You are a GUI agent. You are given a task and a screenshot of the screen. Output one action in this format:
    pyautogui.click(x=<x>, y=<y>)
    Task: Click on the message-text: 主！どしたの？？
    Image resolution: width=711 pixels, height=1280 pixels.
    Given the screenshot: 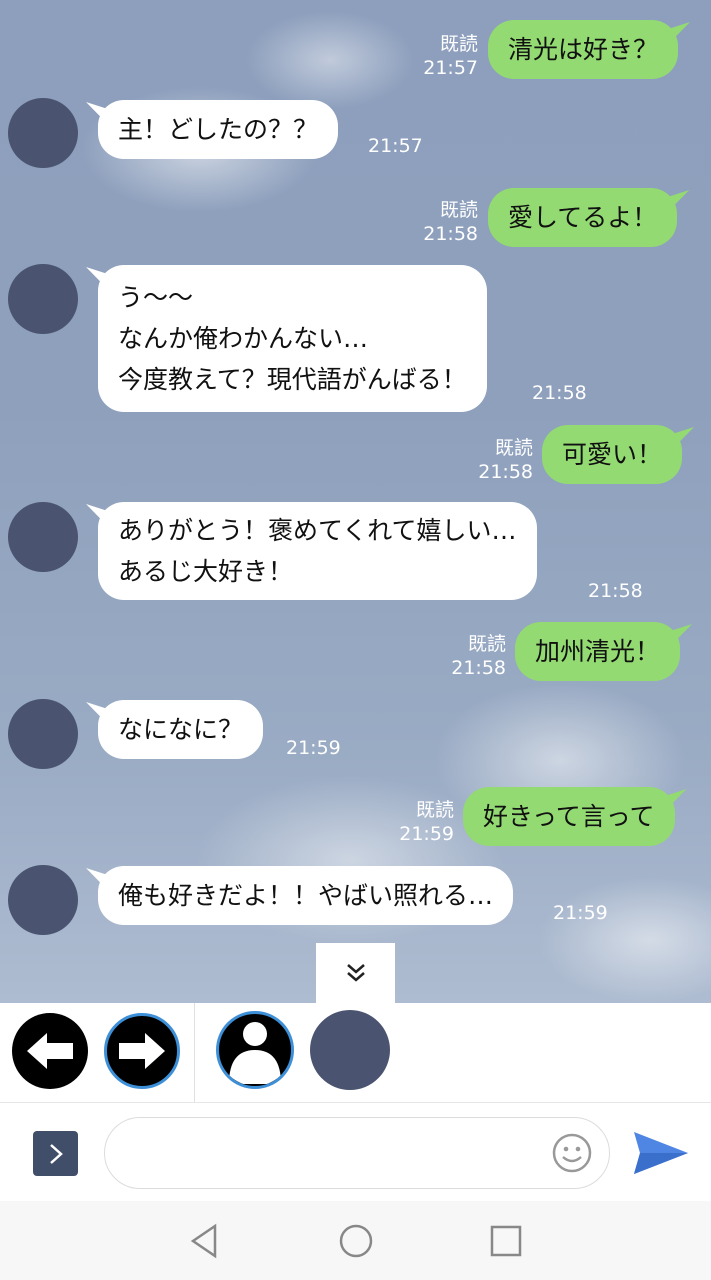 What is the action you would take?
    pyautogui.click(x=218, y=129)
    